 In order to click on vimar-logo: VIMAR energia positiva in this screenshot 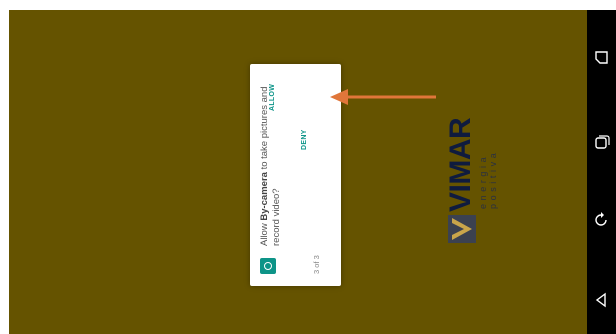, I will do `click(471, 176)`.